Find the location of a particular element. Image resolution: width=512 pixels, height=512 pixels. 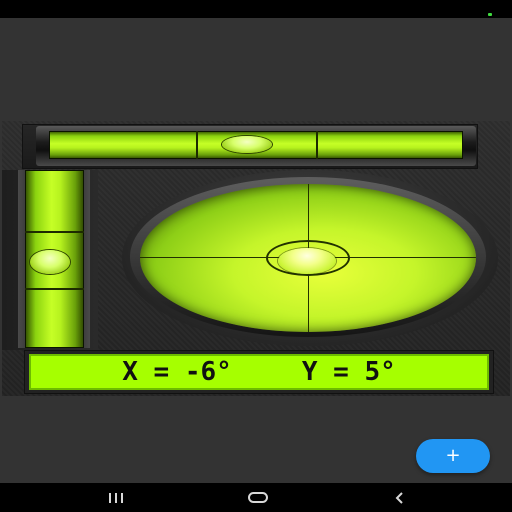

plus-icon: + is located at coordinates (453, 455).